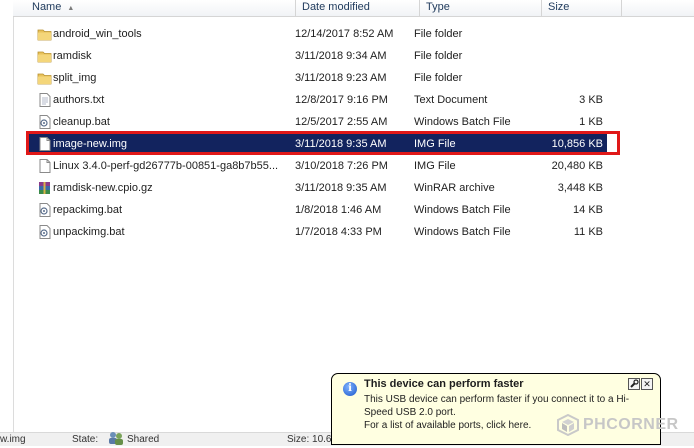 The width and height of the screenshot is (694, 448). I want to click on date-column-header: Date modified, so click(358, 8).